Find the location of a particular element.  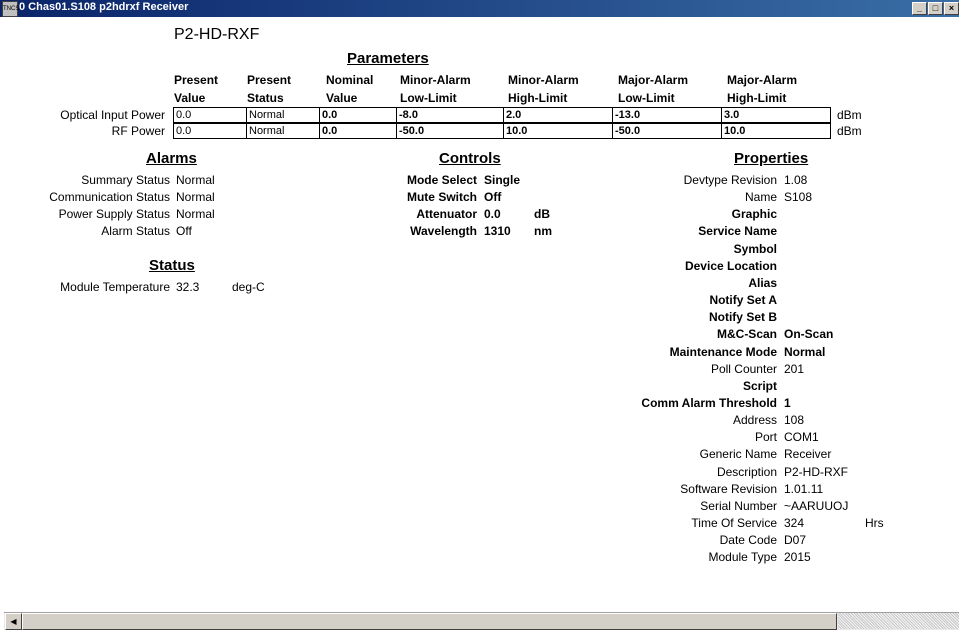

property-value: D07 is located at coordinates (795, 540).